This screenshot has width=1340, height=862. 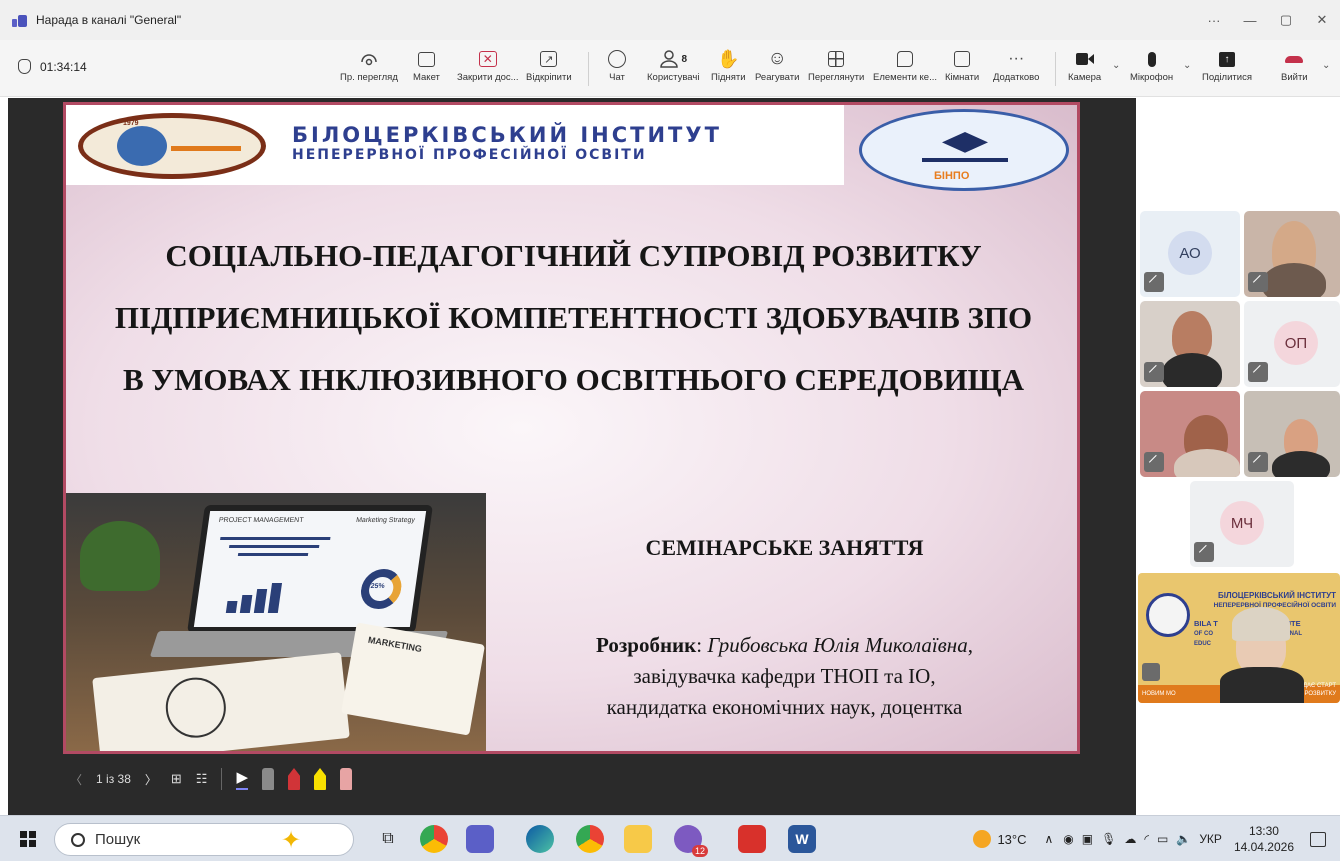 I want to click on previous-slide-chevron-icon: 〈, so click(x=76, y=779).